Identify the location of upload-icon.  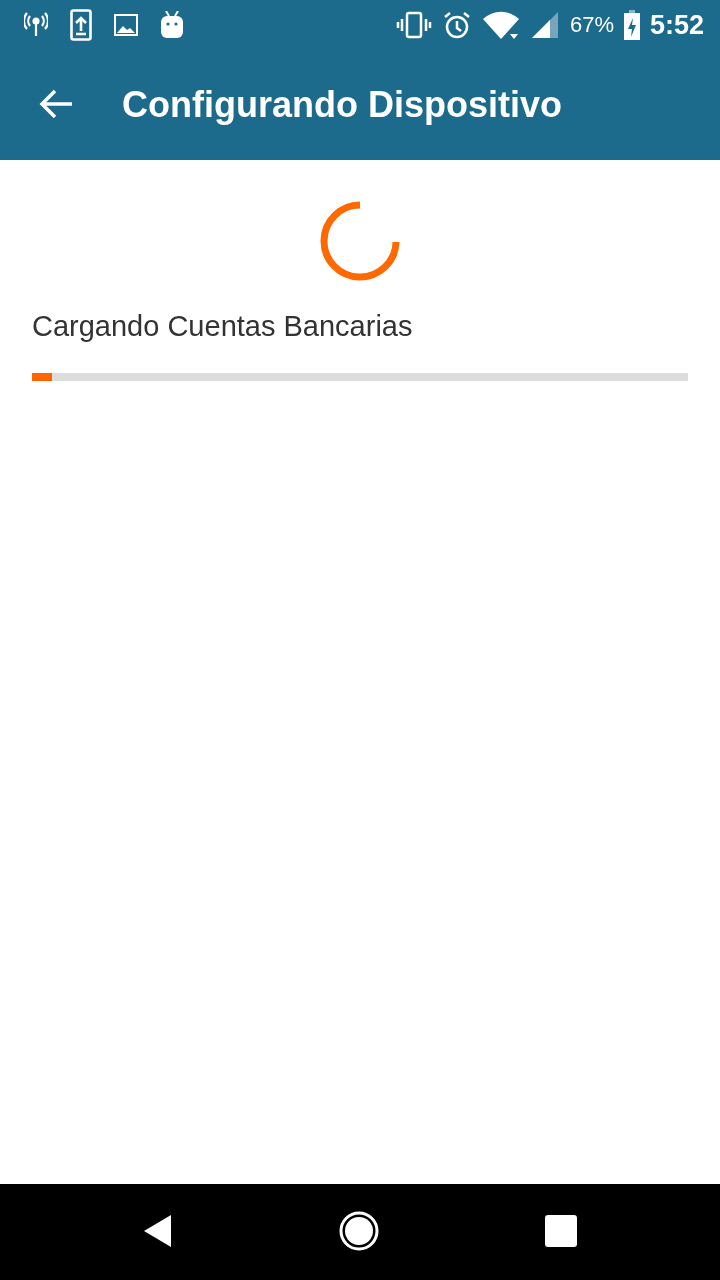
(81, 25).